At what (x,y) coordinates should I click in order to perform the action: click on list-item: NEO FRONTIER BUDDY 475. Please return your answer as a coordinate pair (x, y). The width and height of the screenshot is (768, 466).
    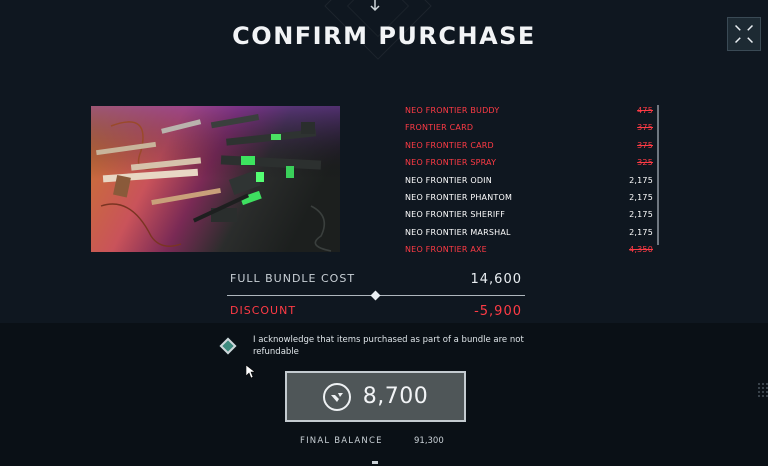
    Looking at the image, I should click on (530, 110).